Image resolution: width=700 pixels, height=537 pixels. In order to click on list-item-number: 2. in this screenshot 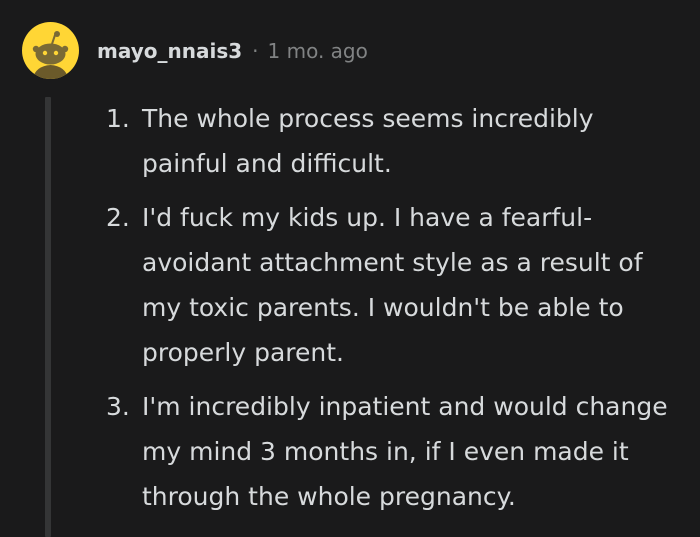, I will do `click(118, 217)`.